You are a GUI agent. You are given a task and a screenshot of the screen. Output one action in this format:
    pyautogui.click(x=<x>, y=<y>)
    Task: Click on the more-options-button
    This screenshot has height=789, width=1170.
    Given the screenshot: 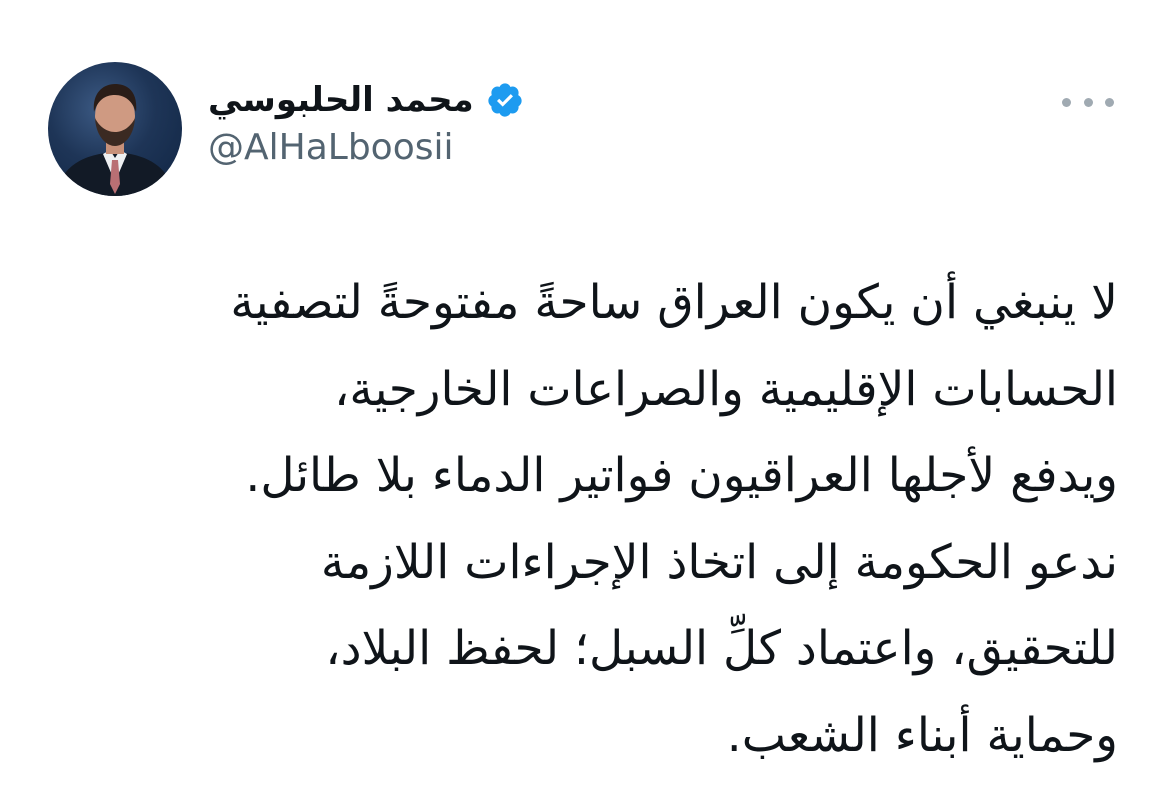 What is the action you would take?
    pyautogui.click(x=1088, y=102)
    